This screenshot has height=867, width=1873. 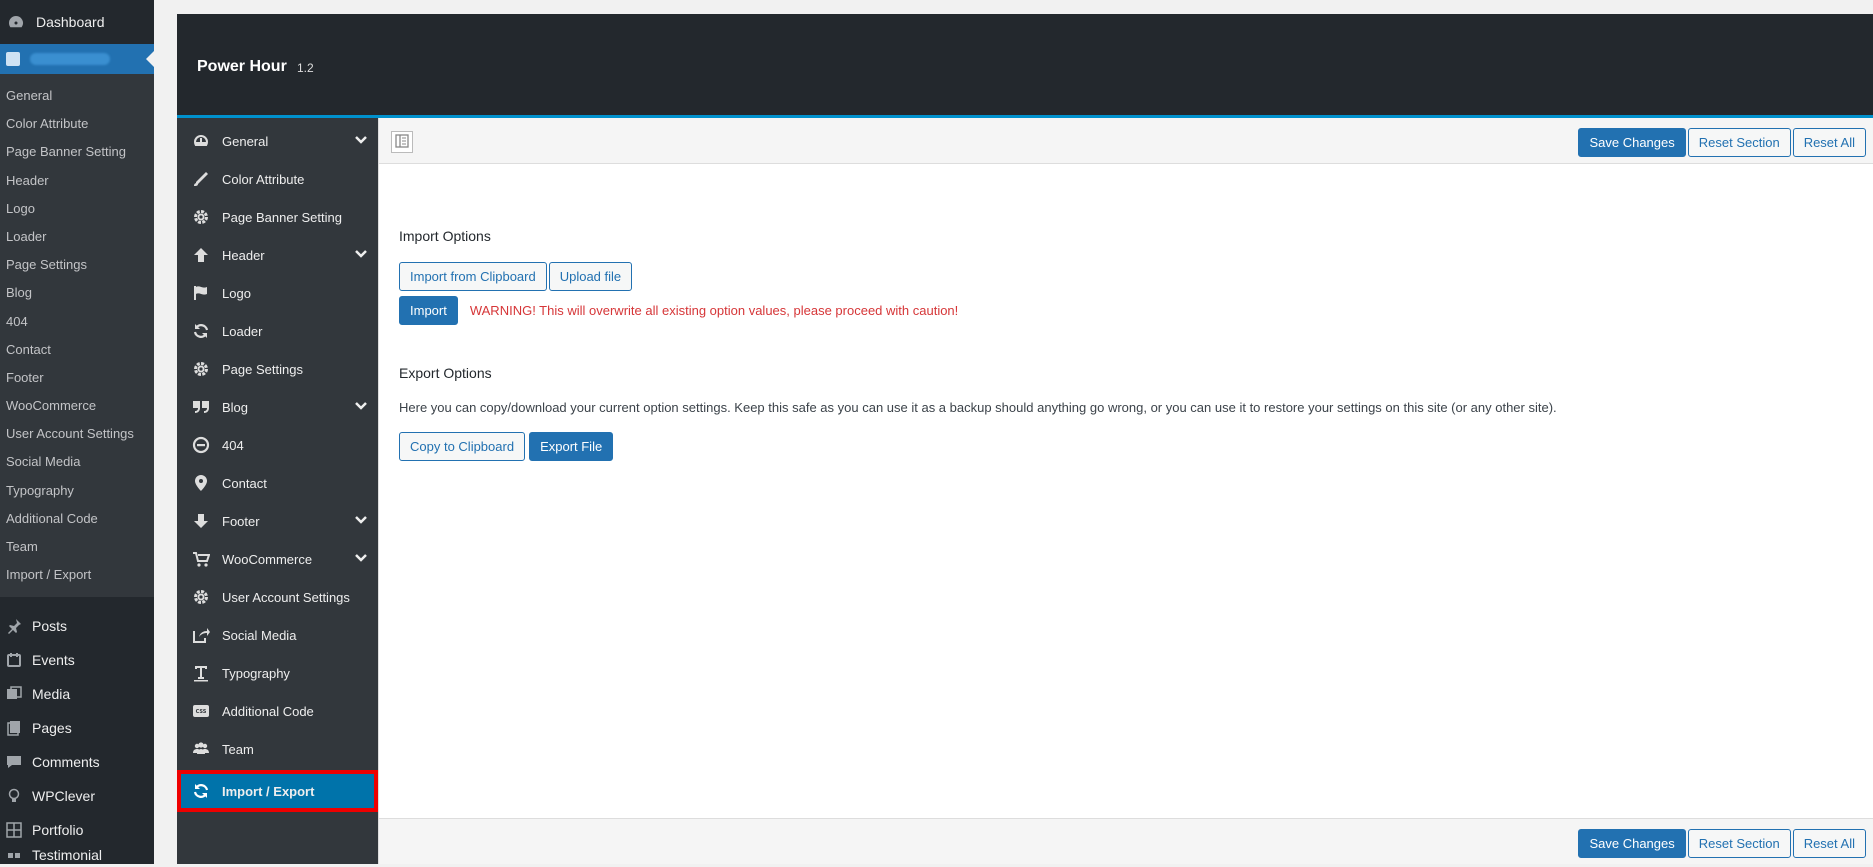 What do you see at coordinates (77, 462) in the screenshot?
I see `wp-submenu-item: Social Media` at bounding box center [77, 462].